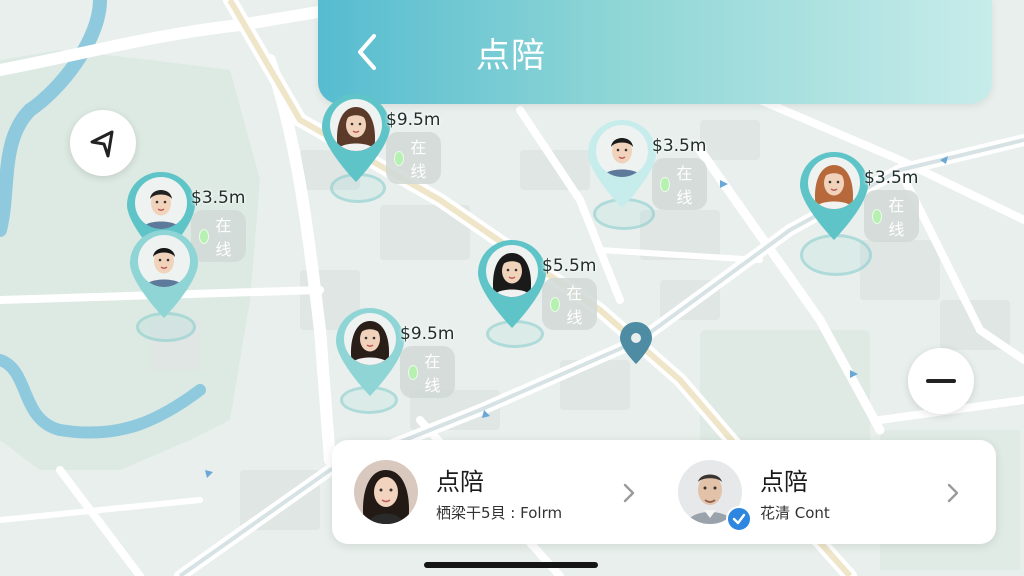 Image resolution: width=1024 pixels, height=576 pixels. Describe the element at coordinates (511, 565) in the screenshot. I see `home-indicator` at that location.